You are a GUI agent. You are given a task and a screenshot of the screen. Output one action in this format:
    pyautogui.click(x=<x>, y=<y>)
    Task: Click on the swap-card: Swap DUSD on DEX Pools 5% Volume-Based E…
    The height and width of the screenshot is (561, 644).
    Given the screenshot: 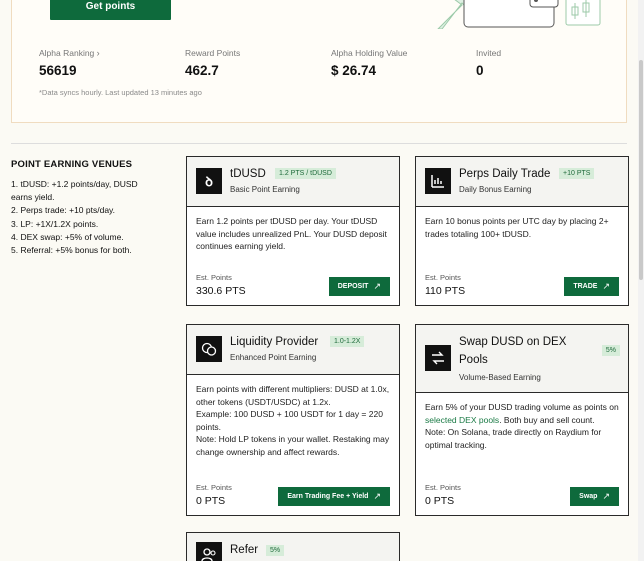 What is the action you would take?
    pyautogui.click(x=522, y=420)
    